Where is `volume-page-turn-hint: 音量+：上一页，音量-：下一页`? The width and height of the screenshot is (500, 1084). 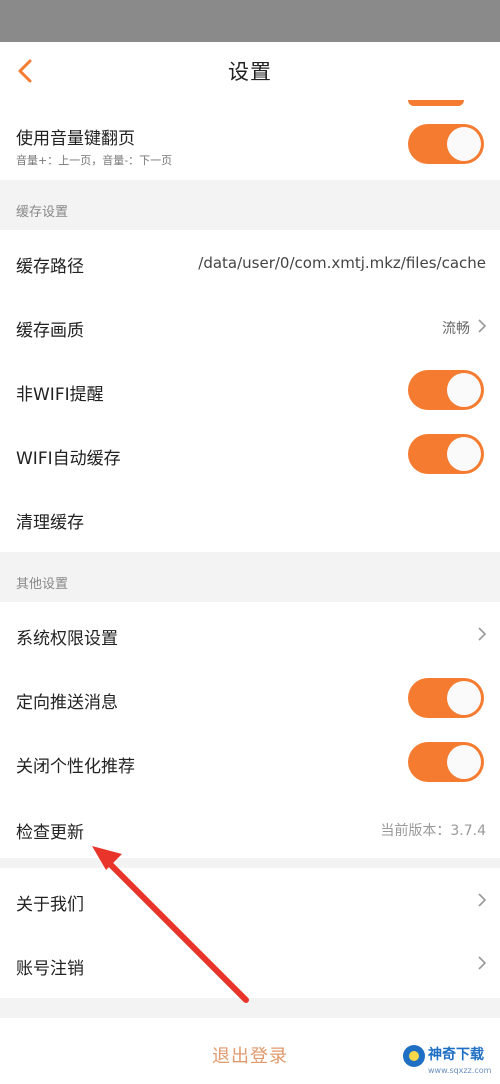 volume-page-turn-hint: 音量+：上一页，音量-：下一页 is located at coordinates (94, 160).